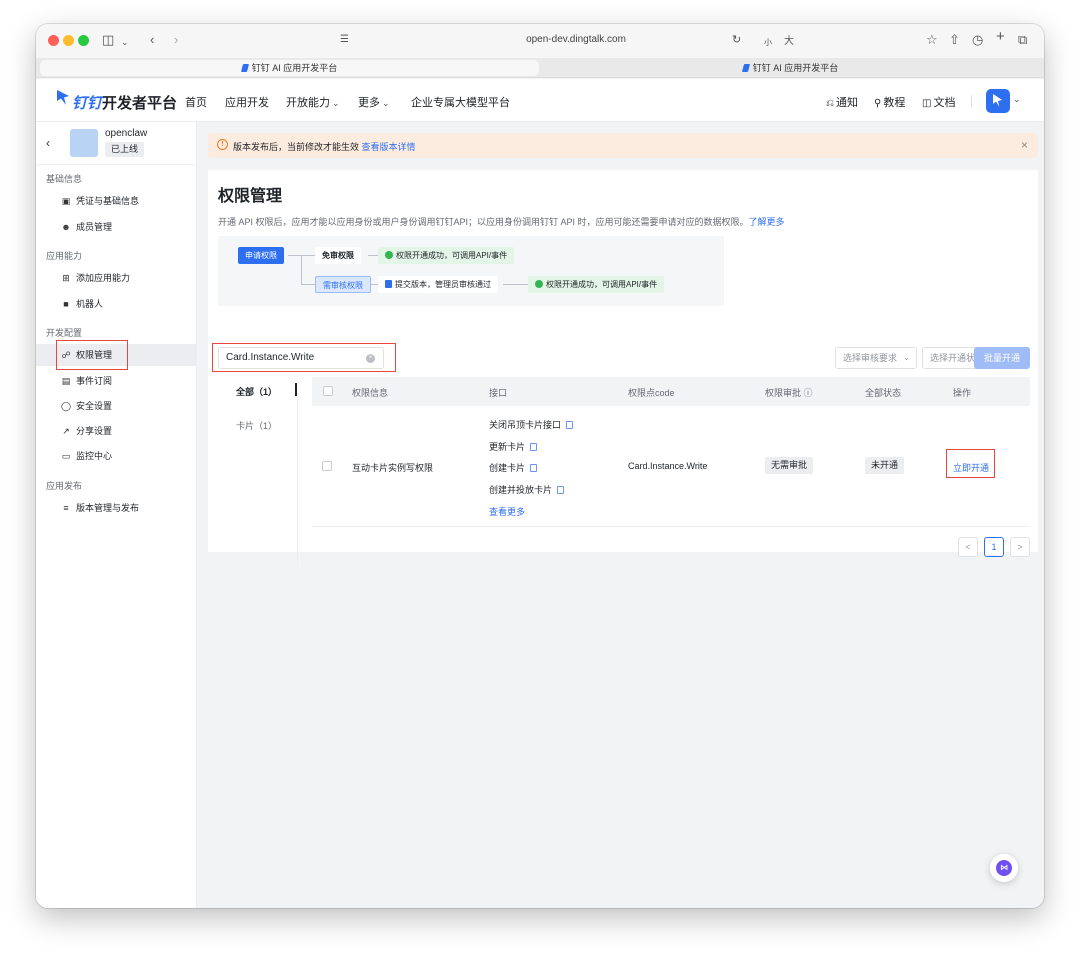 The width and height of the screenshot is (1080, 956). Describe the element at coordinates (313, 102) in the screenshot. I see `nav-open-capability: 开放能力 ⌄` at that location.